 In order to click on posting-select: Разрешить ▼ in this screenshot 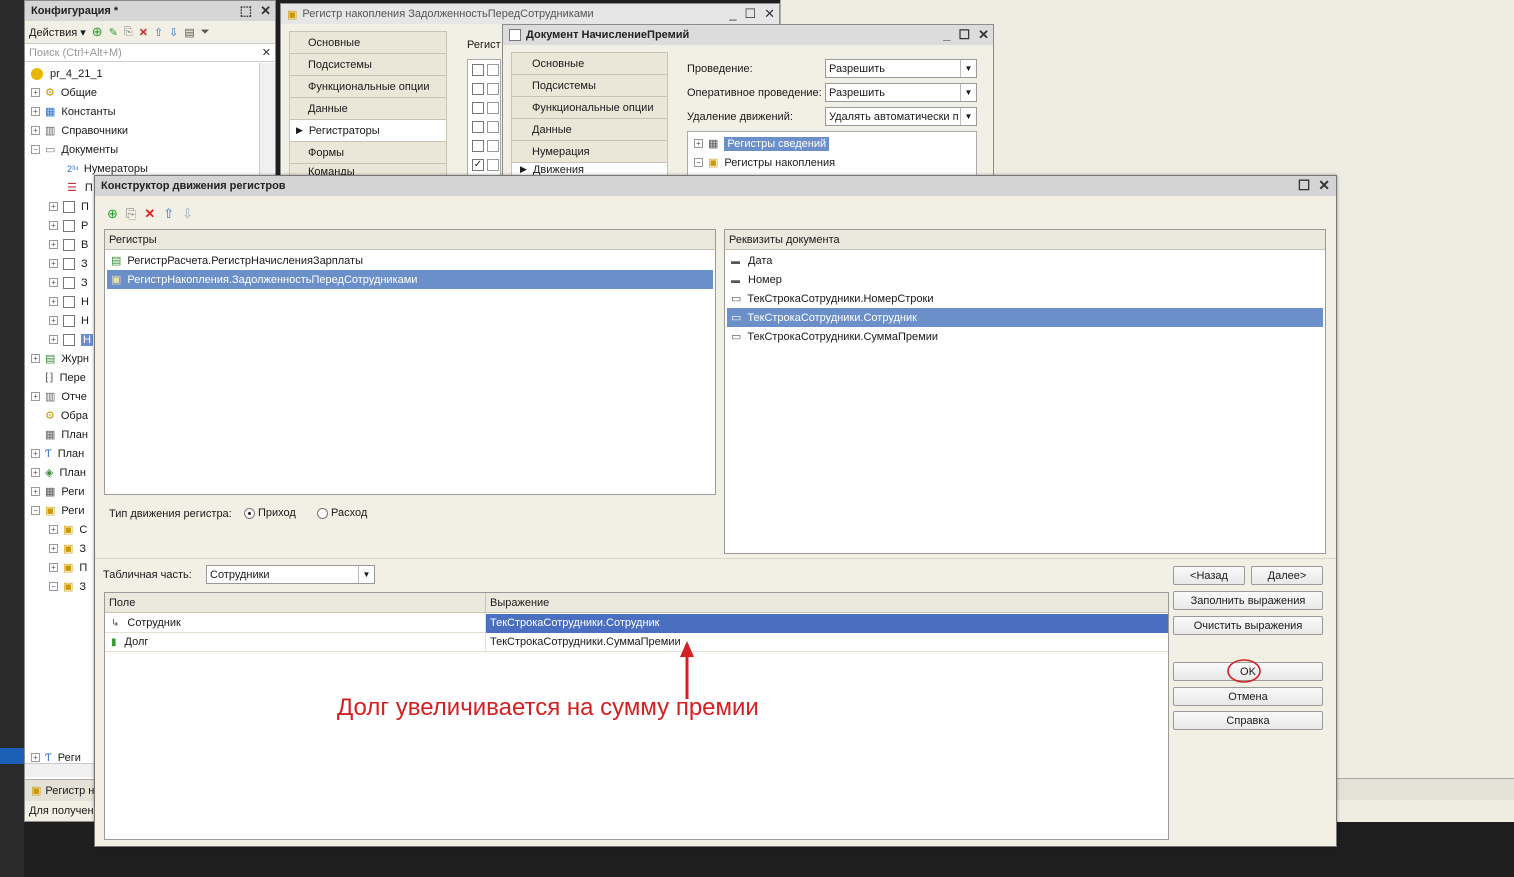, I will do `click(901, 68)`.